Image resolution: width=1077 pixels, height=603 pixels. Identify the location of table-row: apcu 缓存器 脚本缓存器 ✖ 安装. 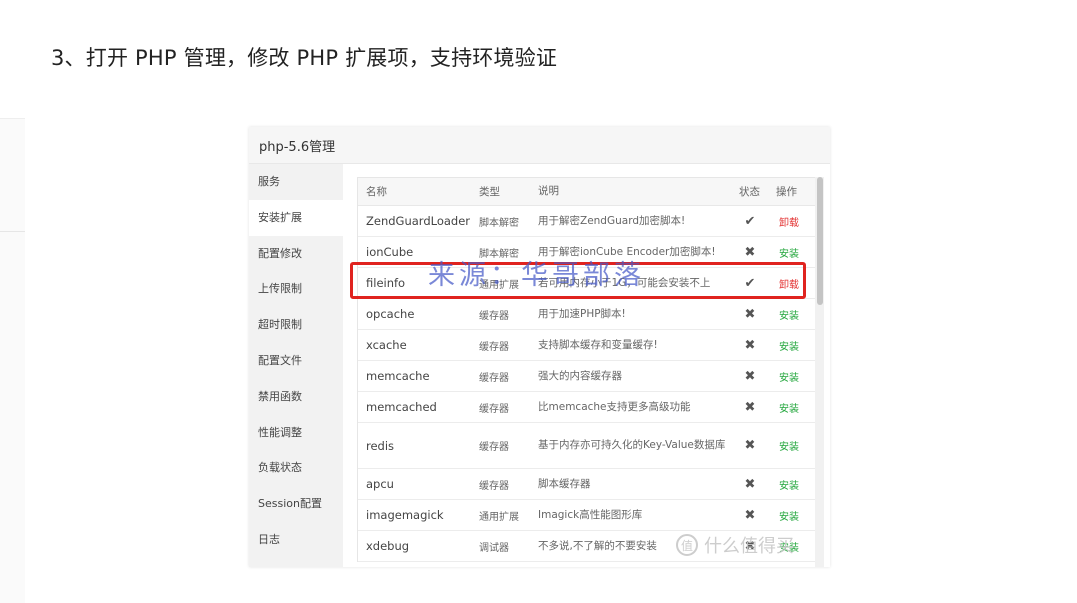
(586, 484).